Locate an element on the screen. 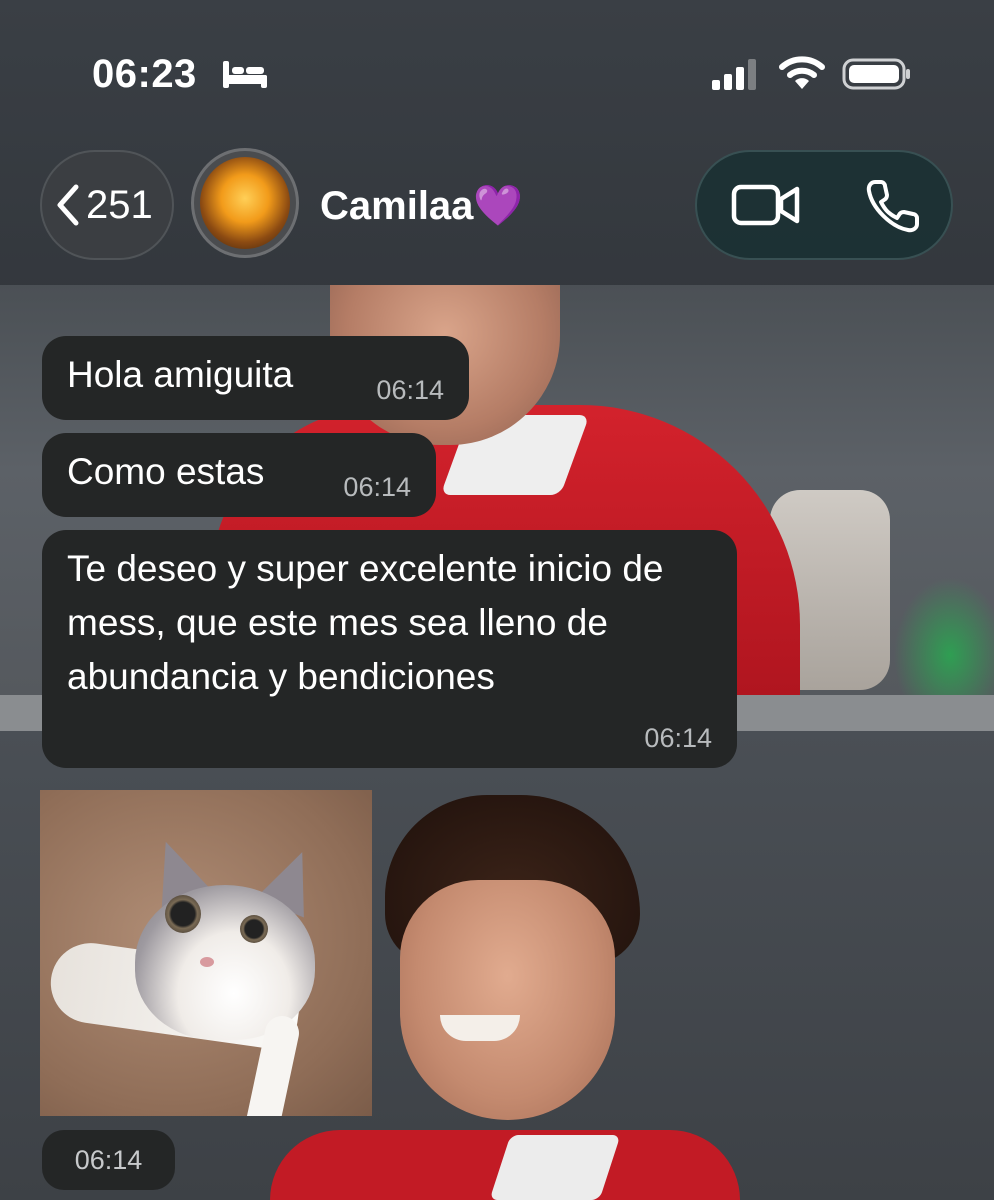  call-actions is located at coordinates (824, 205).